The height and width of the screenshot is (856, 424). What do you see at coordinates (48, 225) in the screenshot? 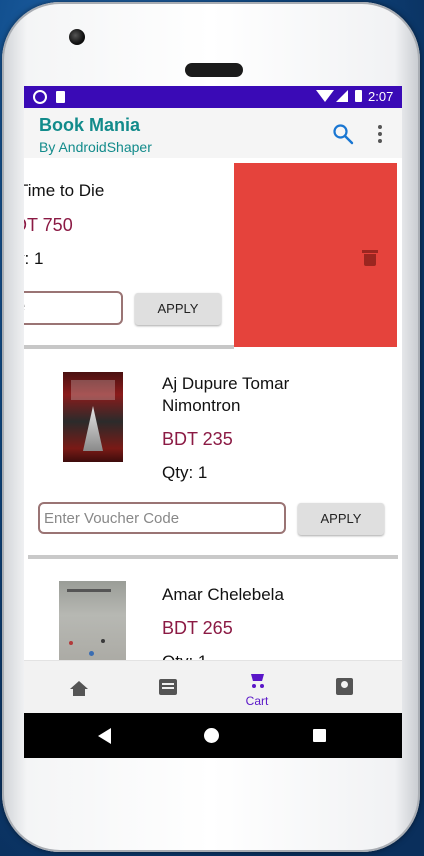
I see `item-price: DT 750` at bounding box center [48, 225].